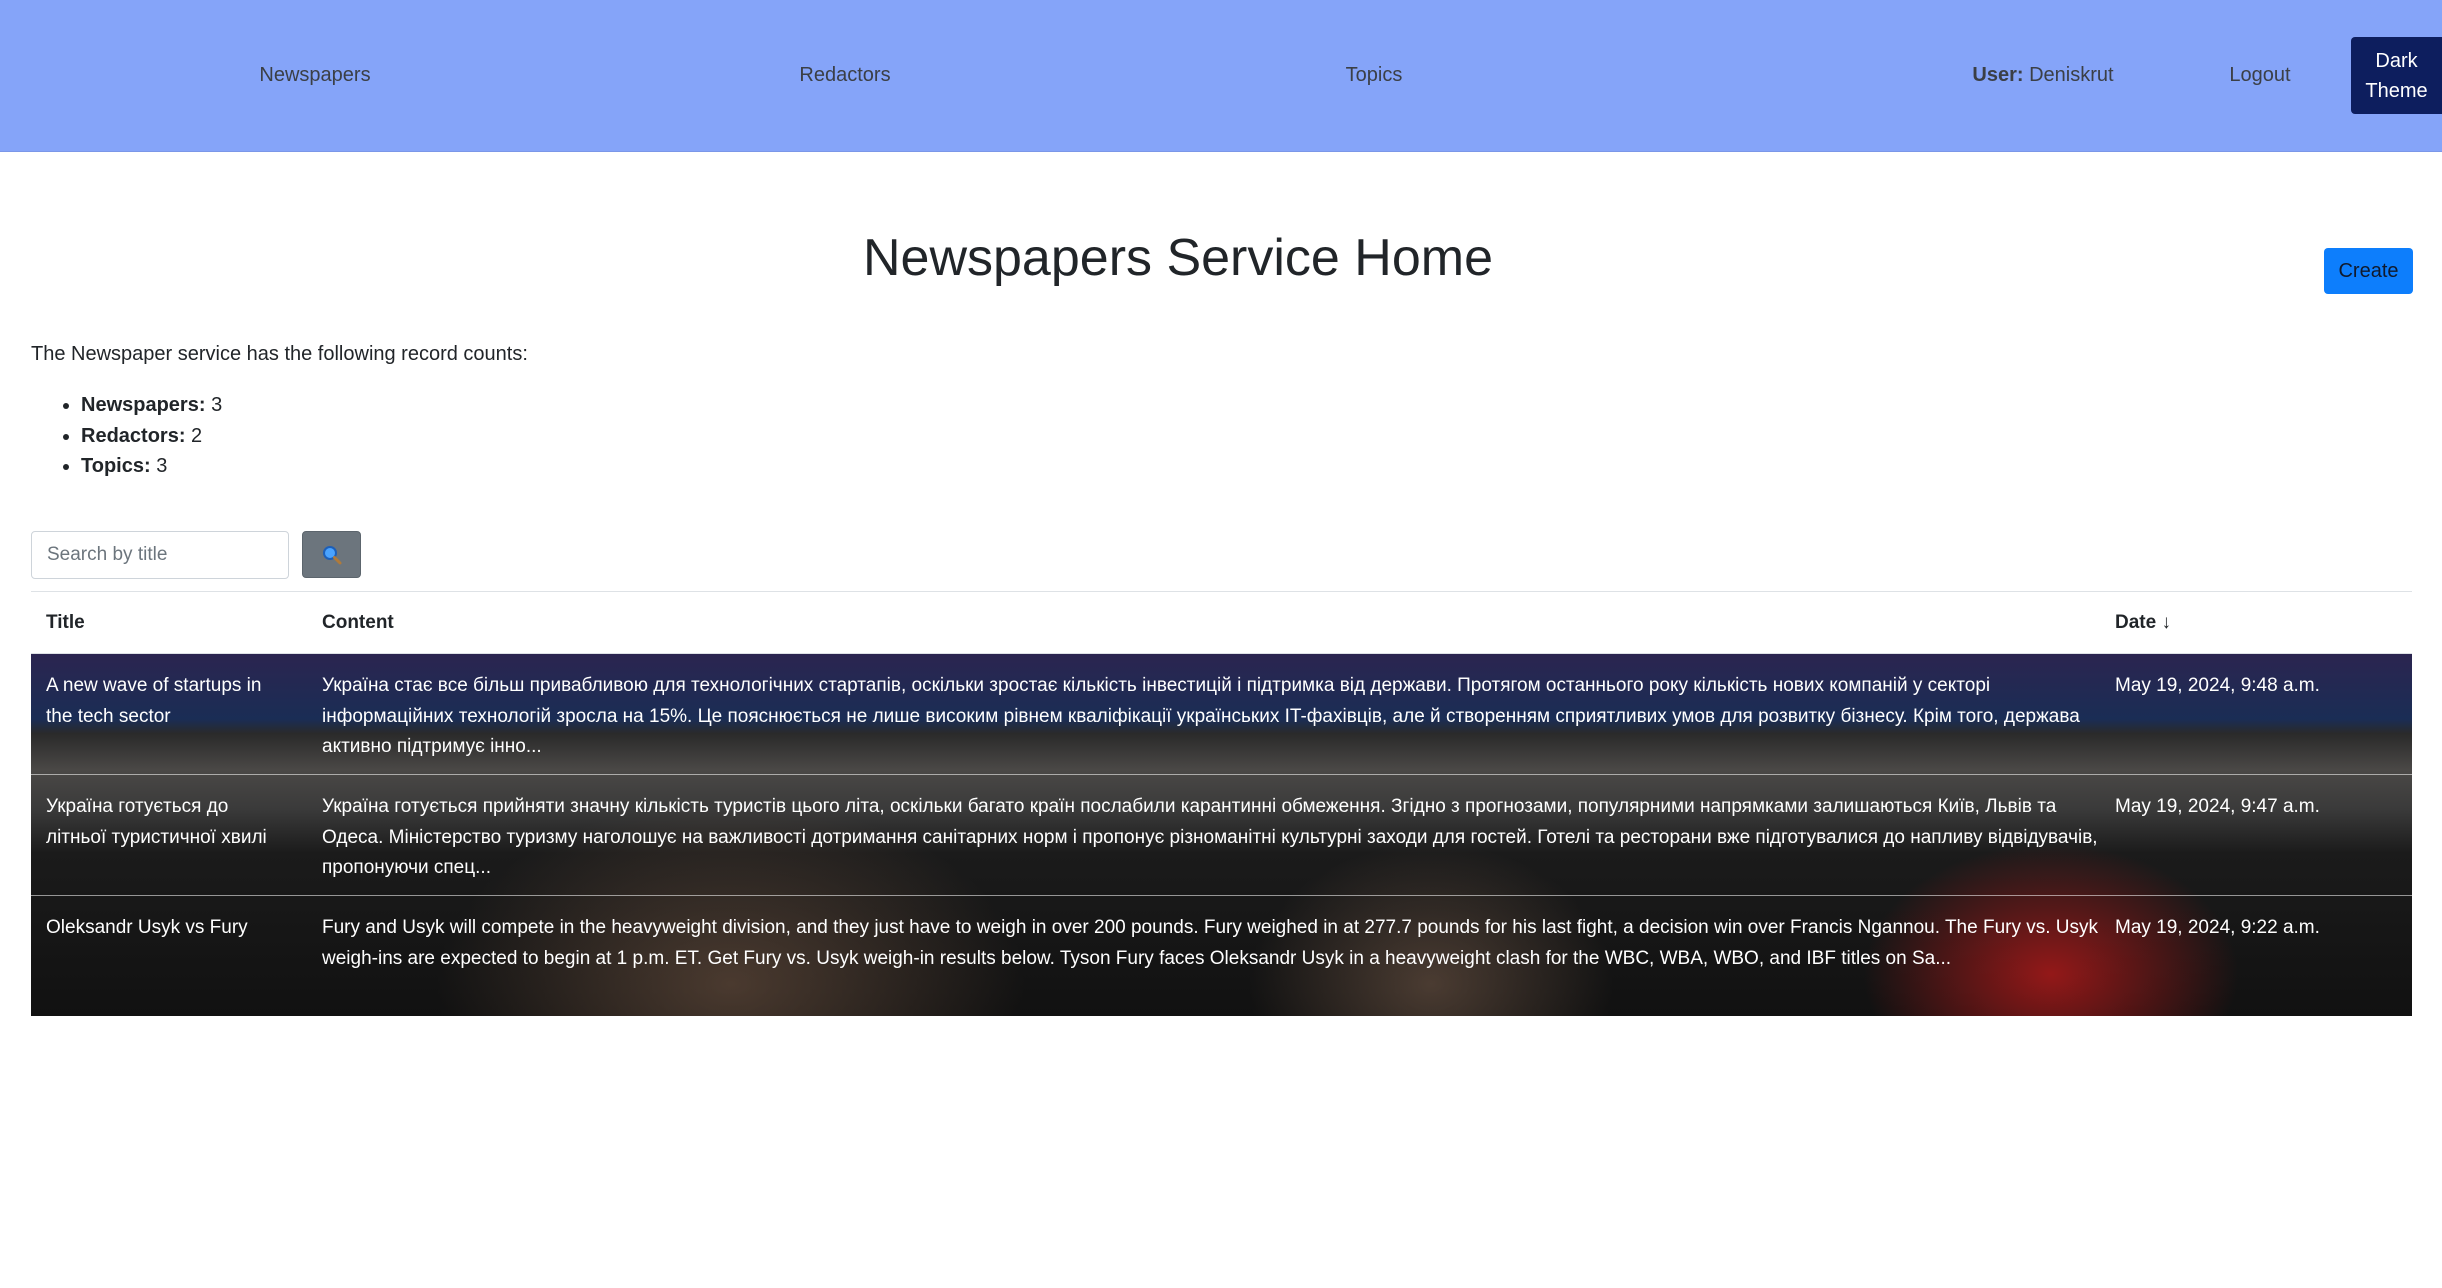 This screenshot has height=1288, width=2442. I want to click on search-button, so click(331, 554).